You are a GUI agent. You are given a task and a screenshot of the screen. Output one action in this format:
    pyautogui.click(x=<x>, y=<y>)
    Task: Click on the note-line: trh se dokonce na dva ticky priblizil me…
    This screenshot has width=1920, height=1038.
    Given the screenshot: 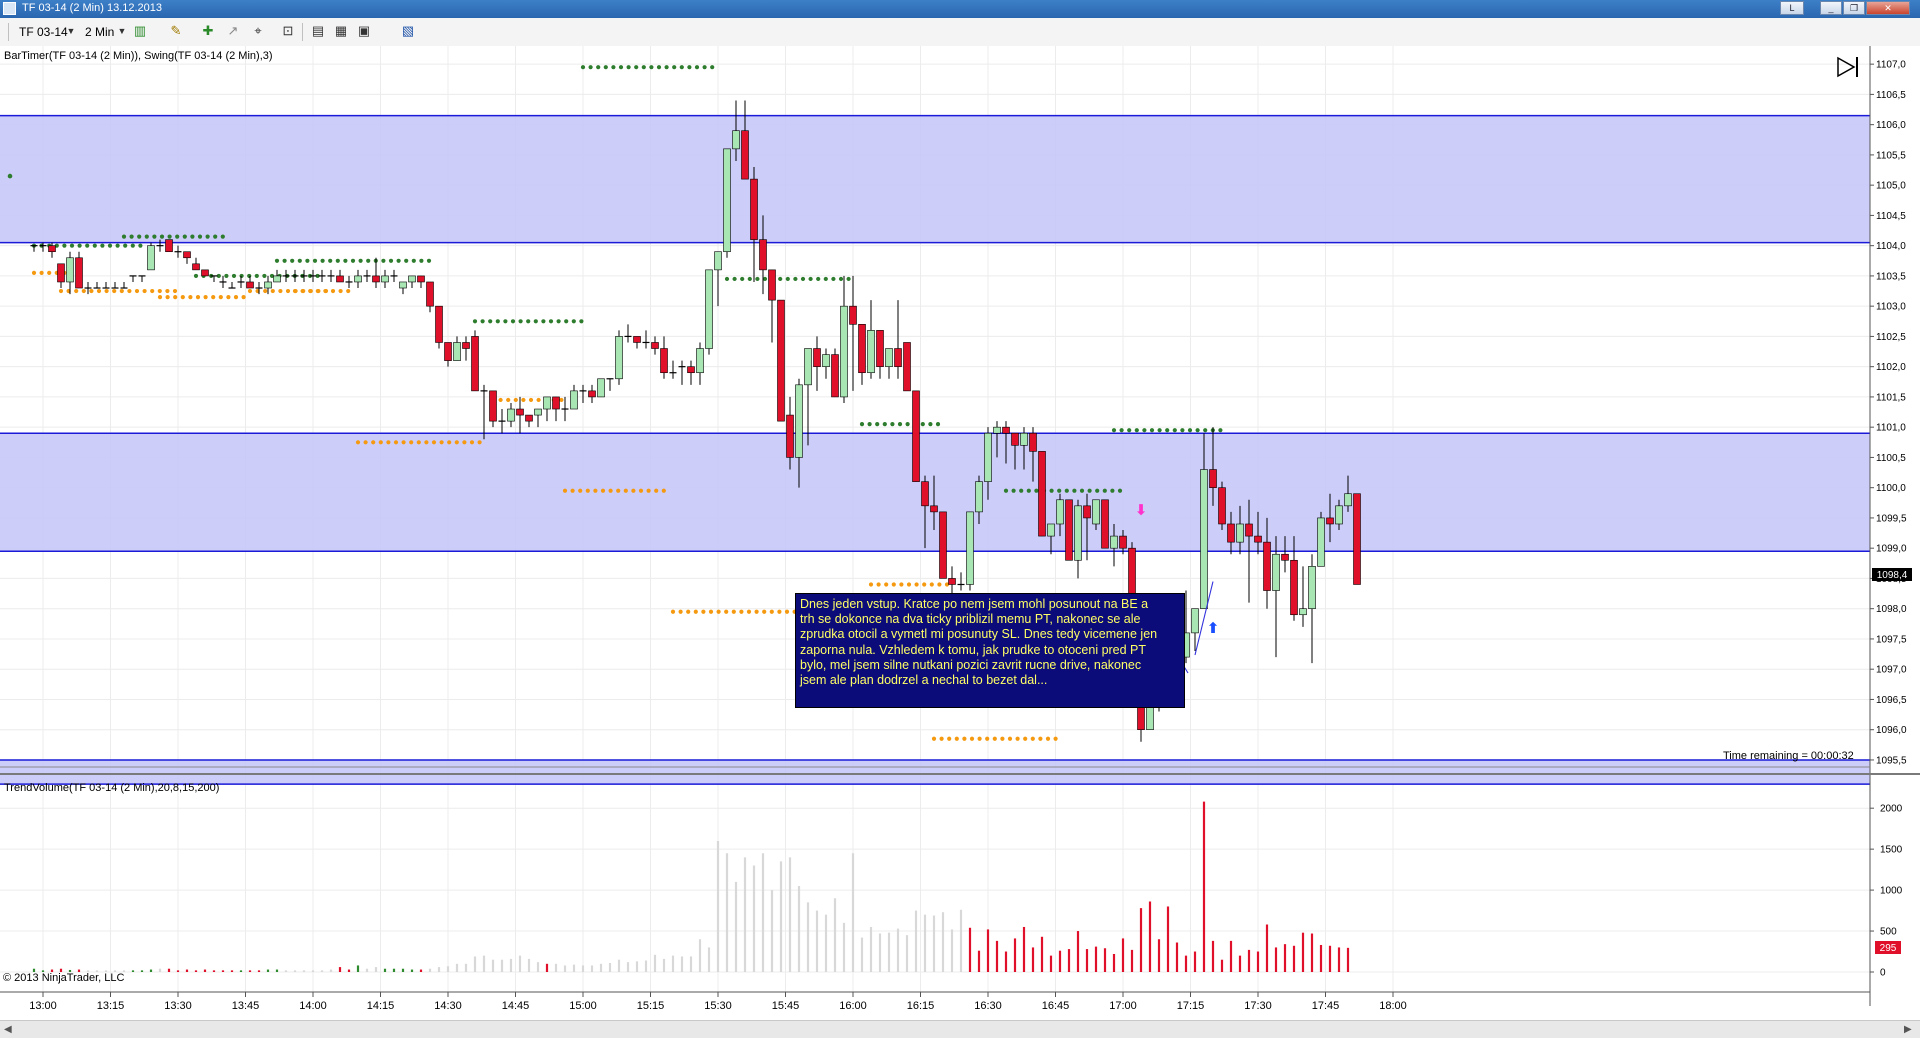 What is the action you would take?
    pyautogui.click(x=970, y=619)
    